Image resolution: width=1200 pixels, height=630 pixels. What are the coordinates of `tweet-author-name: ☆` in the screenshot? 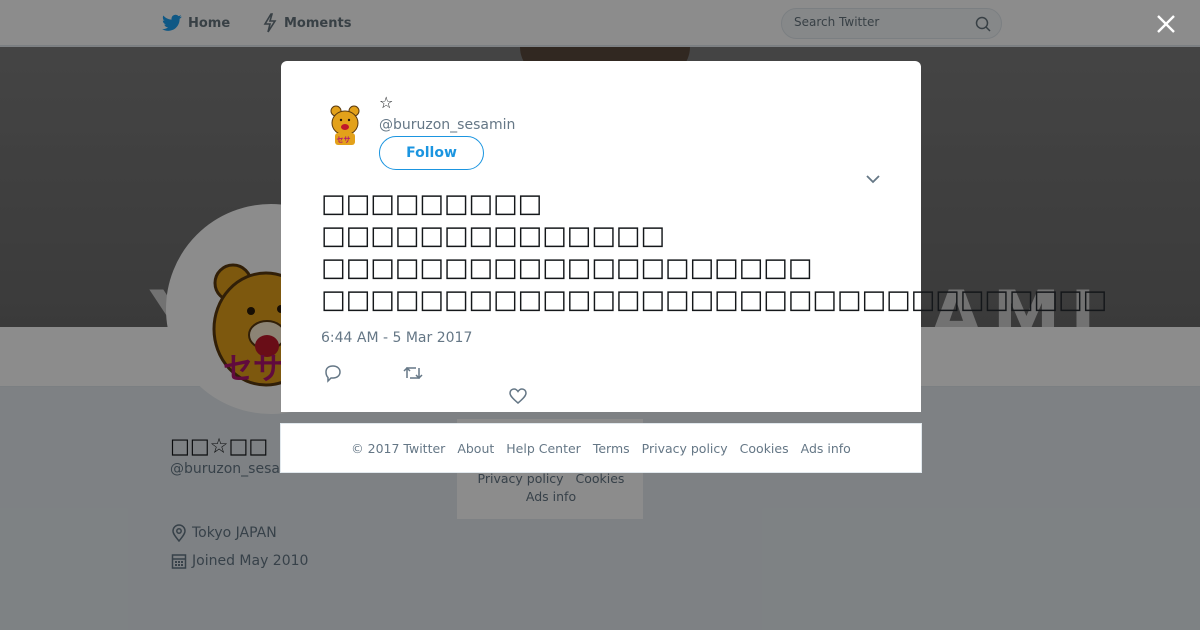 It's located at (386, 102).